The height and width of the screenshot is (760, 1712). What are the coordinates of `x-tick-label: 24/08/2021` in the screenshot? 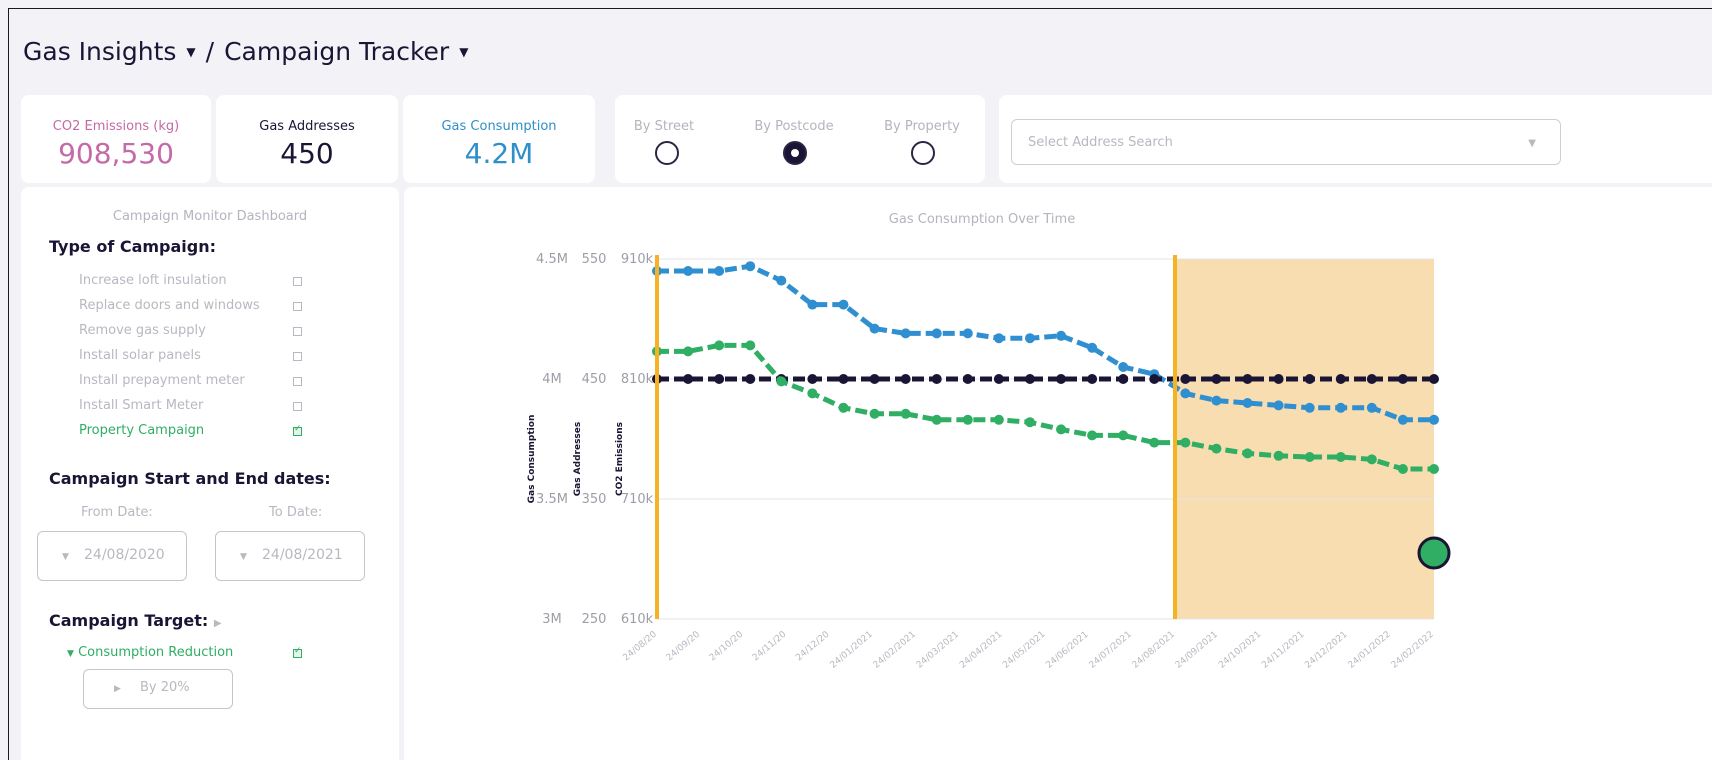 It's located at (1154, 650).